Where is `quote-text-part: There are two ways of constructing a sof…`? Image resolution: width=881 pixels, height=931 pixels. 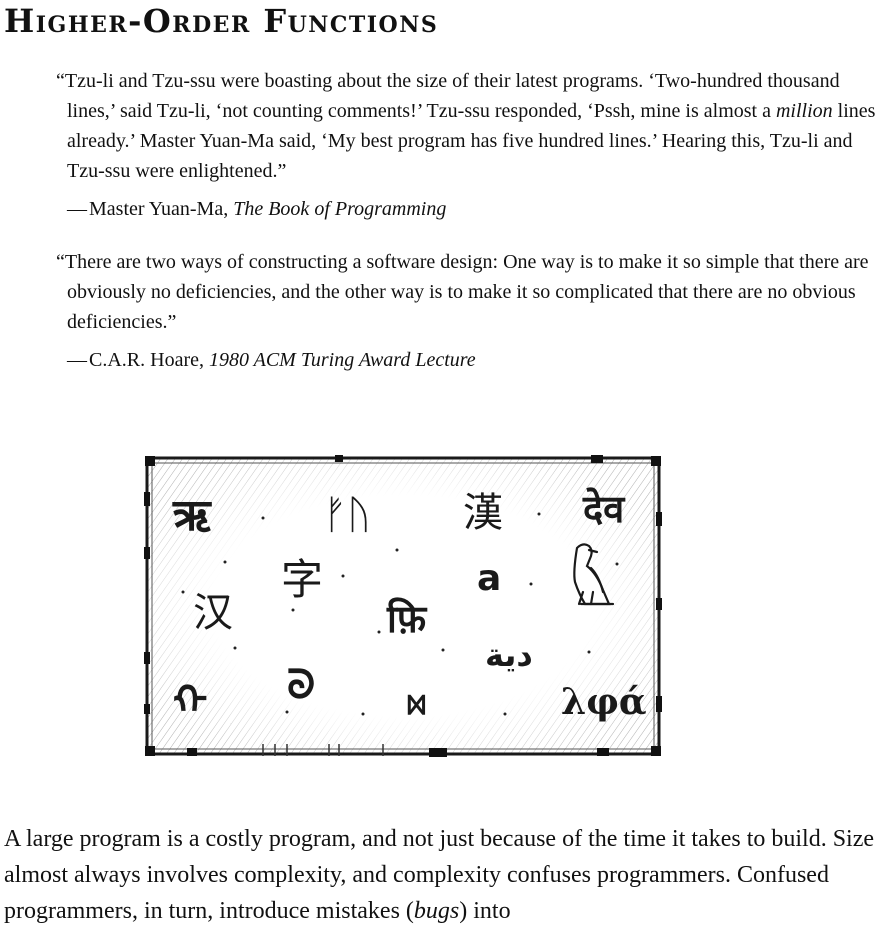 quote-text-part: There are two ways of constructing a sof… is located at coordinates (466, 292).